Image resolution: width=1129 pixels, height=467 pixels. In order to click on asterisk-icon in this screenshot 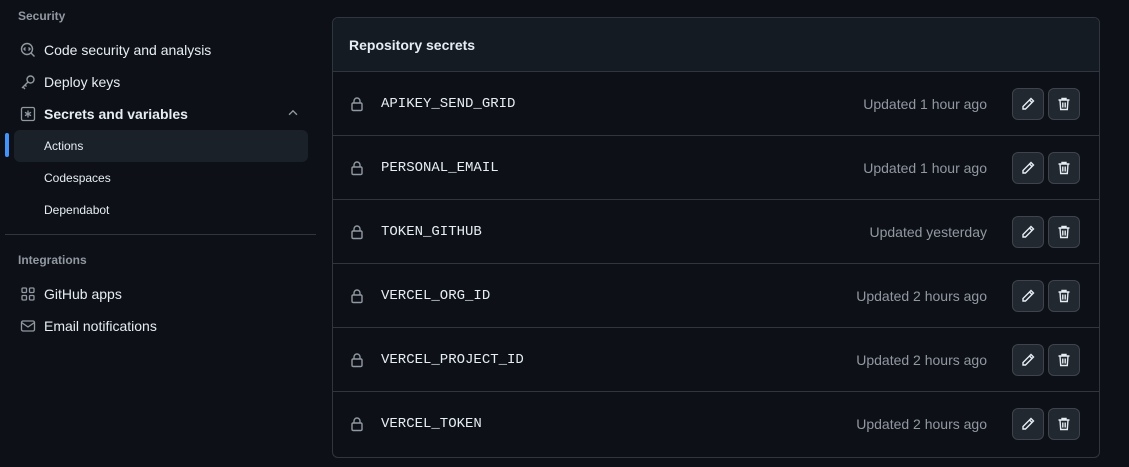, I will do `click(28, 114)`.